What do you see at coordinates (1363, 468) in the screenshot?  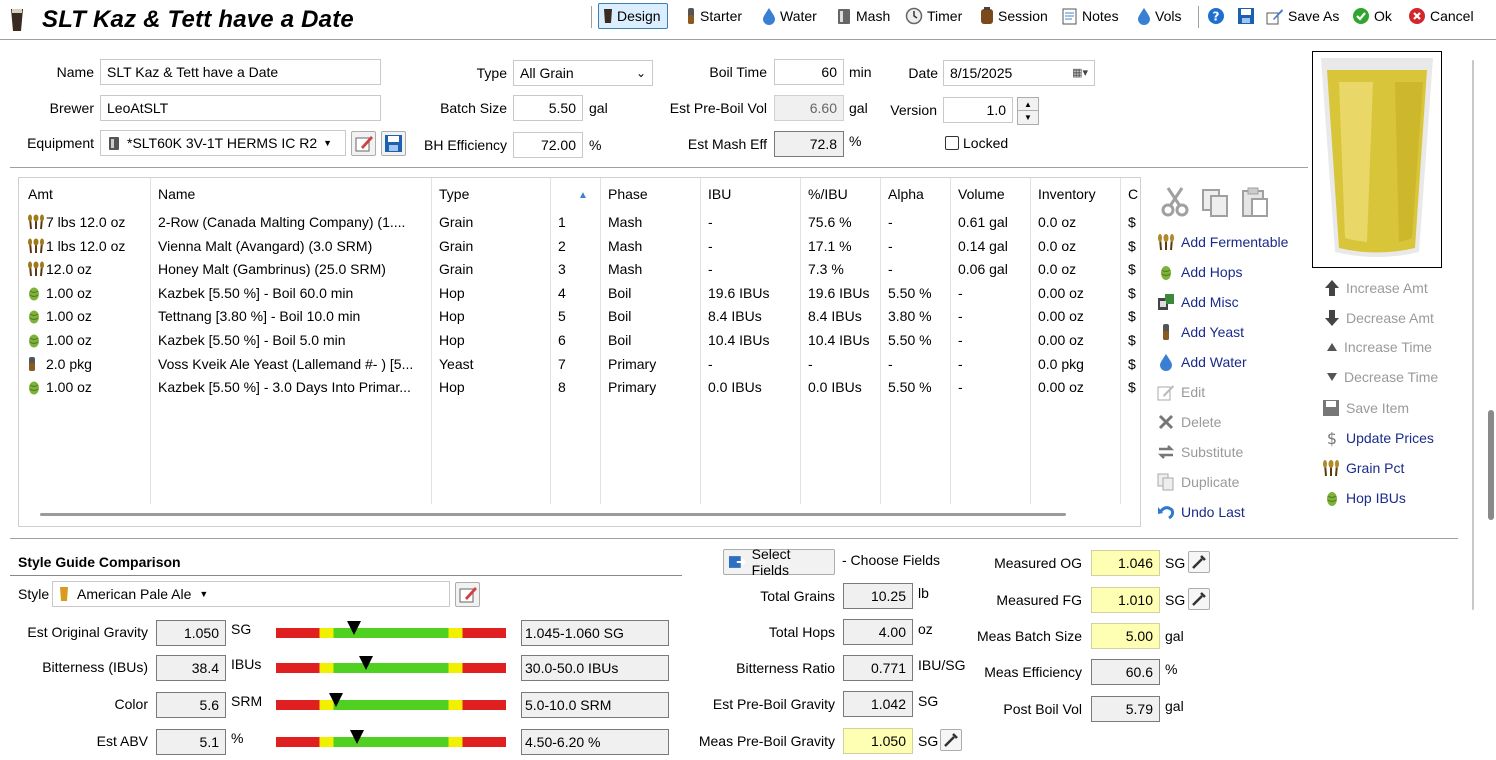 I see `grain-pct-button: Grain Pct` at bounding box center [1363, 468].